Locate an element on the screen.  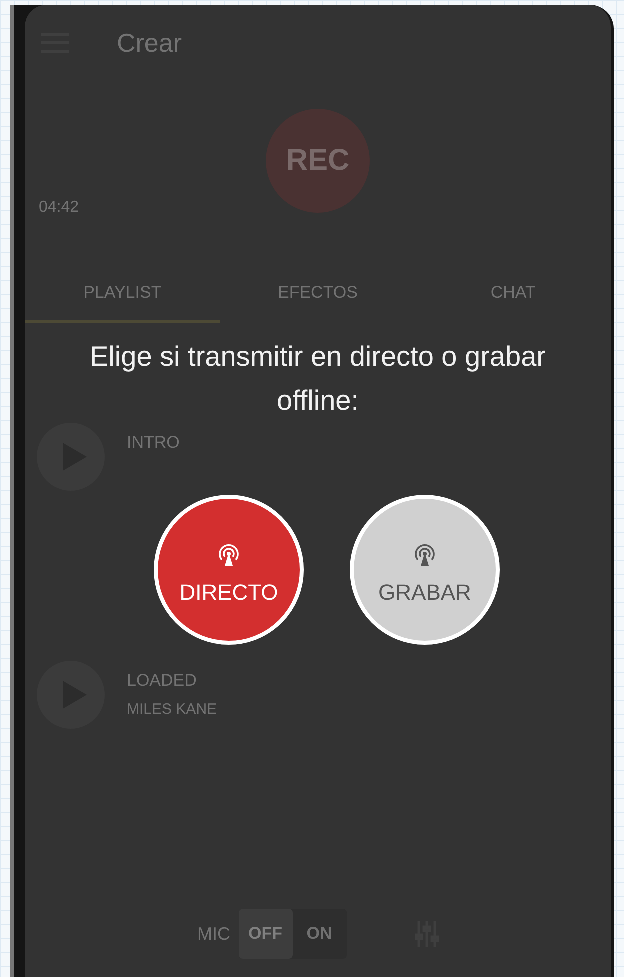
mic-label: MIC is located at coordinates (214, 934).